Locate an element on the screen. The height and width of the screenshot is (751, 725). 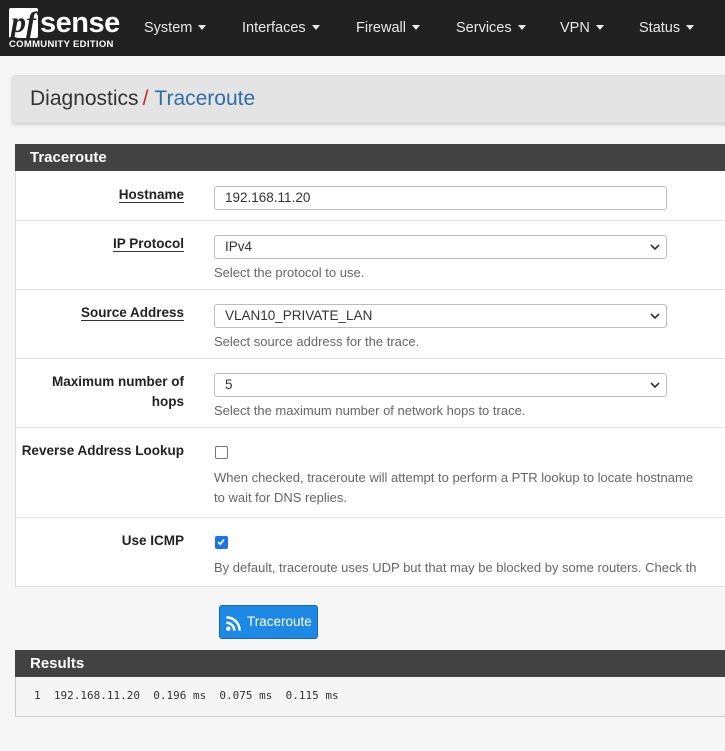
source-address-label: Source Address is located at coordinates (132, 313).